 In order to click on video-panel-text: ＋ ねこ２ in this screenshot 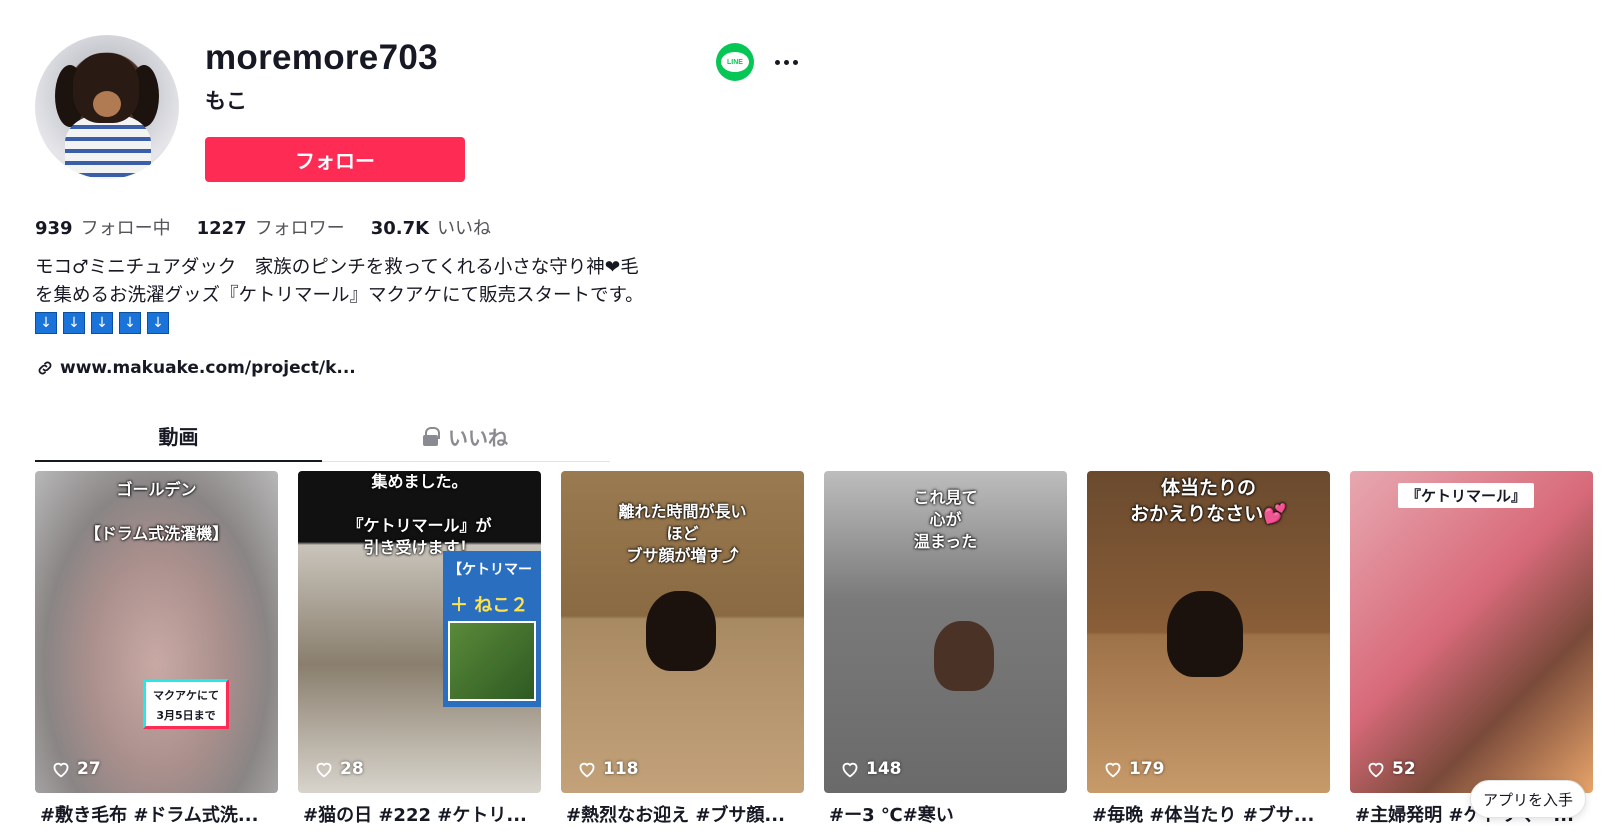, I will do `click(489, 605)`.